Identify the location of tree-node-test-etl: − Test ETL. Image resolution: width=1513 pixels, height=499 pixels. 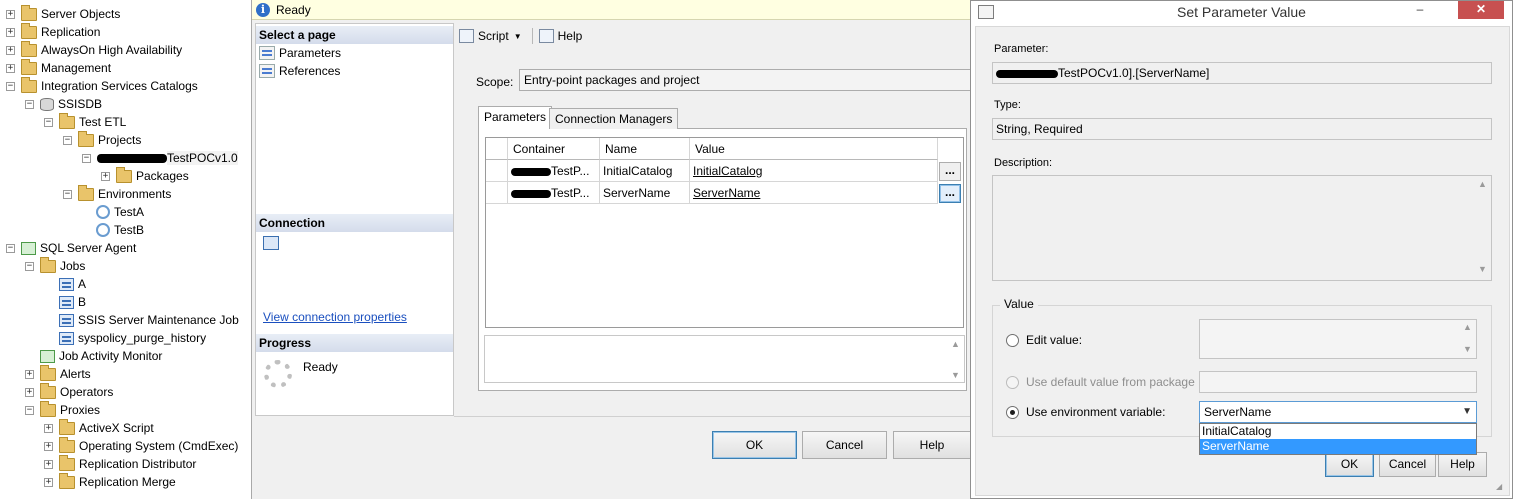
(85, 121).